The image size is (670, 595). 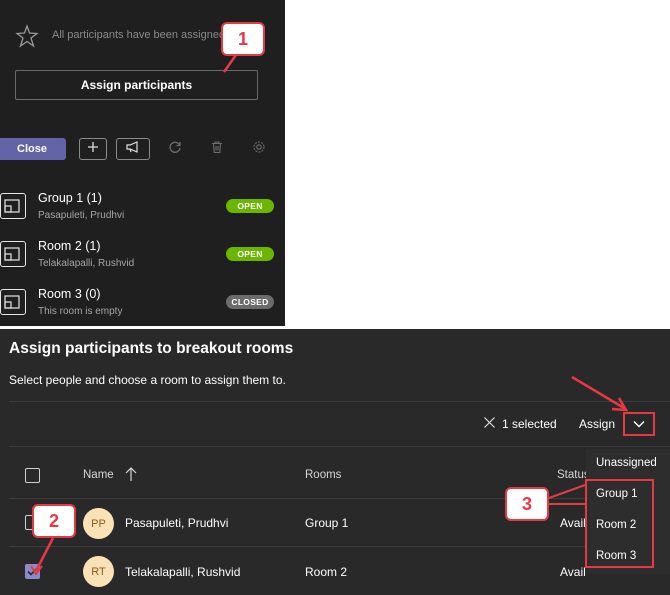 I want to click on callout-2: 2, so click(x=54, y=521).